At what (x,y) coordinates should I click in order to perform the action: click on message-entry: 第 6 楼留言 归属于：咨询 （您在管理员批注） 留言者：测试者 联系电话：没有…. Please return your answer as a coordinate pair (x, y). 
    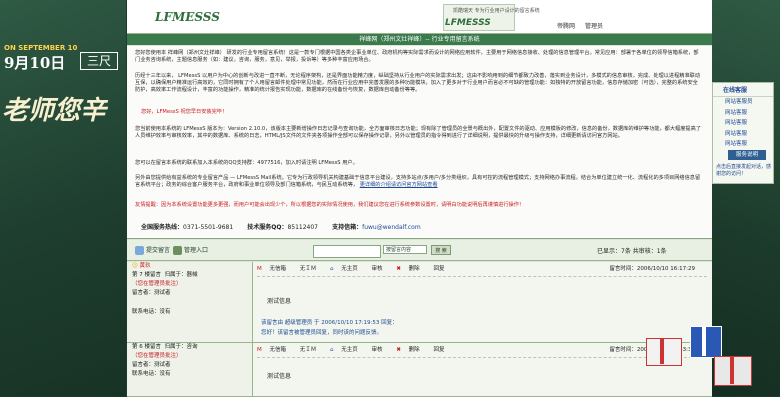
    Looking at the image, I should click on (419, 370).